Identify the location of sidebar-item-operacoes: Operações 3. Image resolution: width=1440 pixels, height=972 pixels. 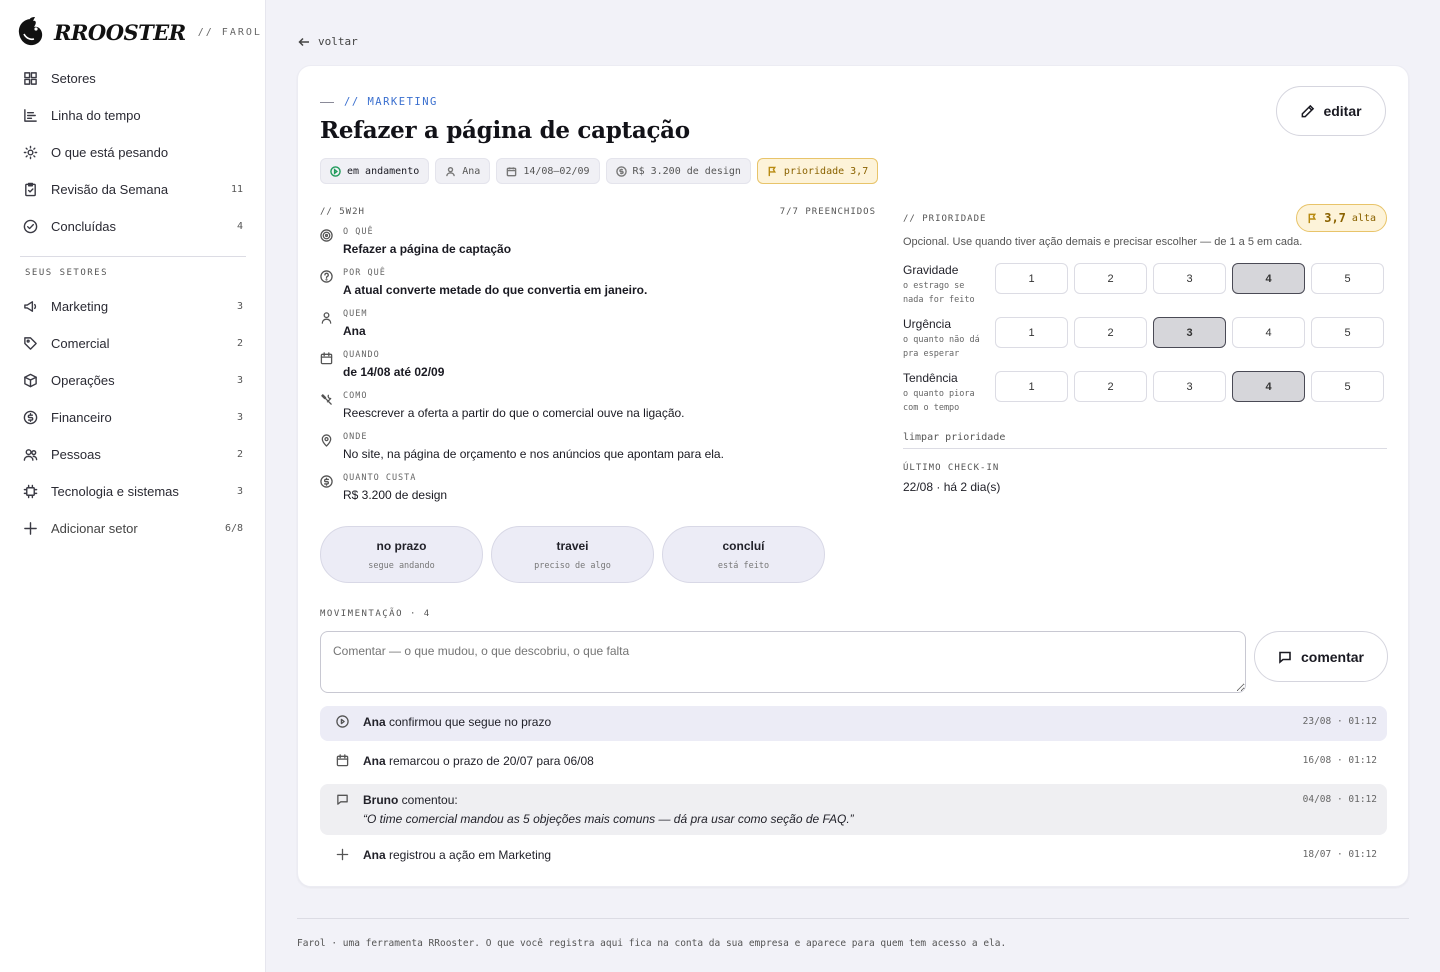
(133, 380).